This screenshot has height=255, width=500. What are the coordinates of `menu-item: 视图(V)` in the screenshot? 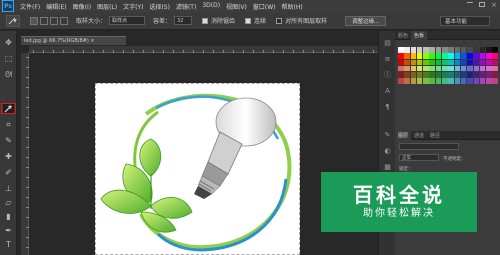 It's located at (236, 6).